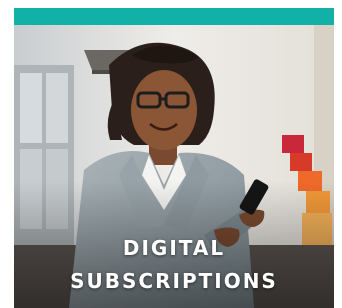 This screenshot has height=308, width=342. I want to click on accent-bar, so click(174, 16).